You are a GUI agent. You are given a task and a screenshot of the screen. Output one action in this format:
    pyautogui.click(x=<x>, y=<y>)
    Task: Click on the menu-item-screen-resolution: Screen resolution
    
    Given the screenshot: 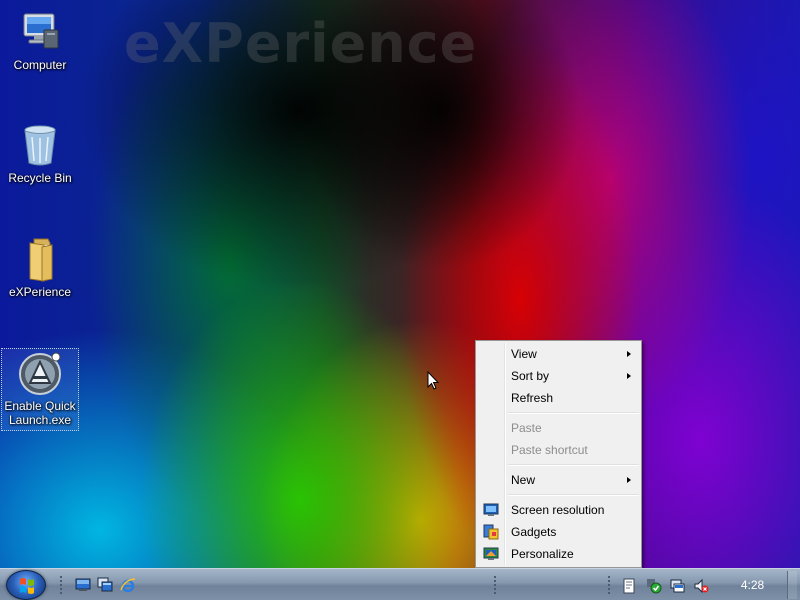 What is the action you would take?
    pyautogui.click(x=558, y=510)
    